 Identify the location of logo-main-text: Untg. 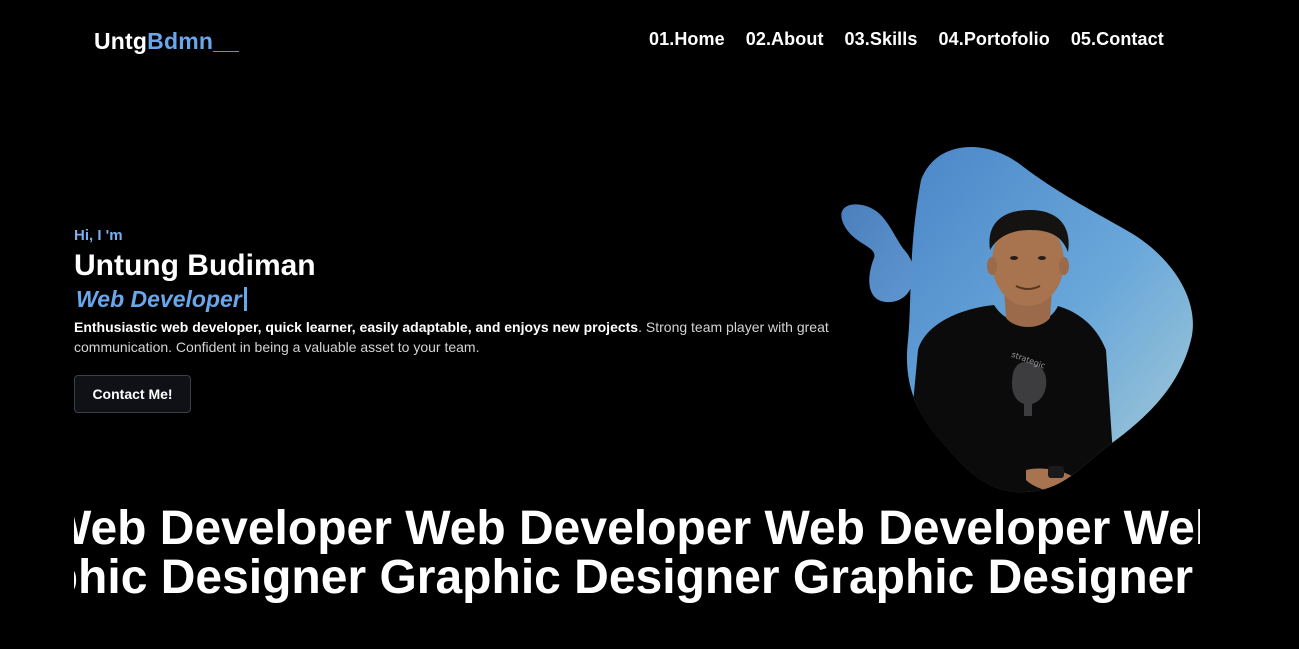
(121, 41).